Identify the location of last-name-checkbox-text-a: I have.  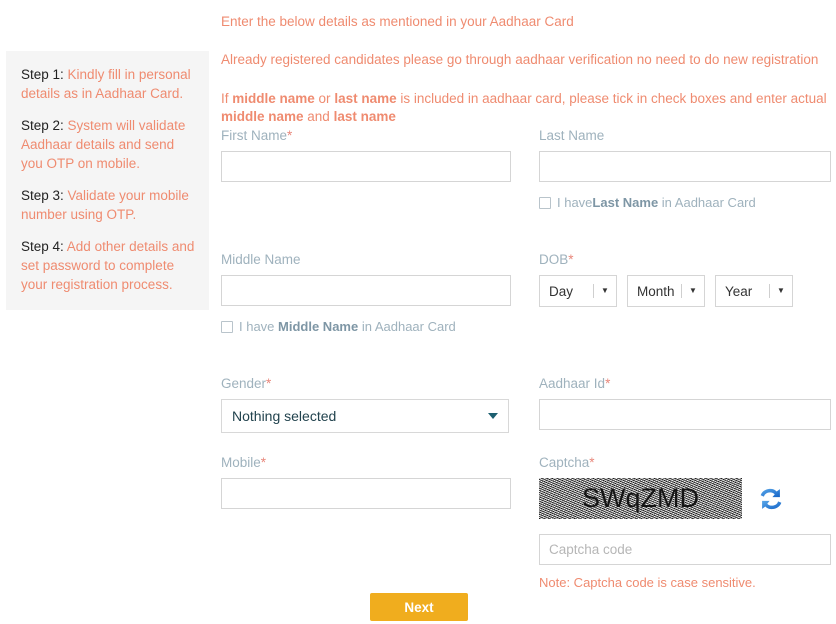
(575, 202).